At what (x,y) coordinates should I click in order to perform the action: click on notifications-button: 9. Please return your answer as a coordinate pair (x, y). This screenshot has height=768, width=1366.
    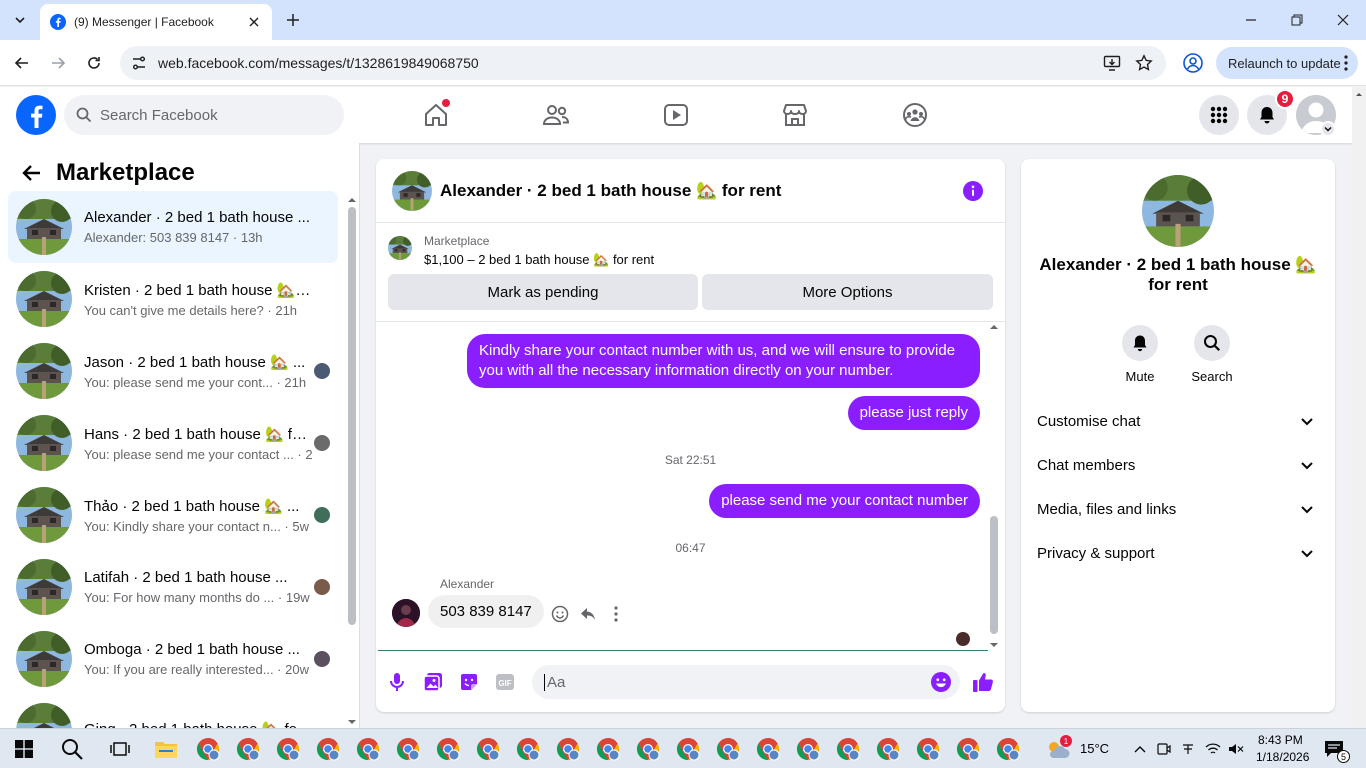
    Looking at the image, I should click on (1271, 112).